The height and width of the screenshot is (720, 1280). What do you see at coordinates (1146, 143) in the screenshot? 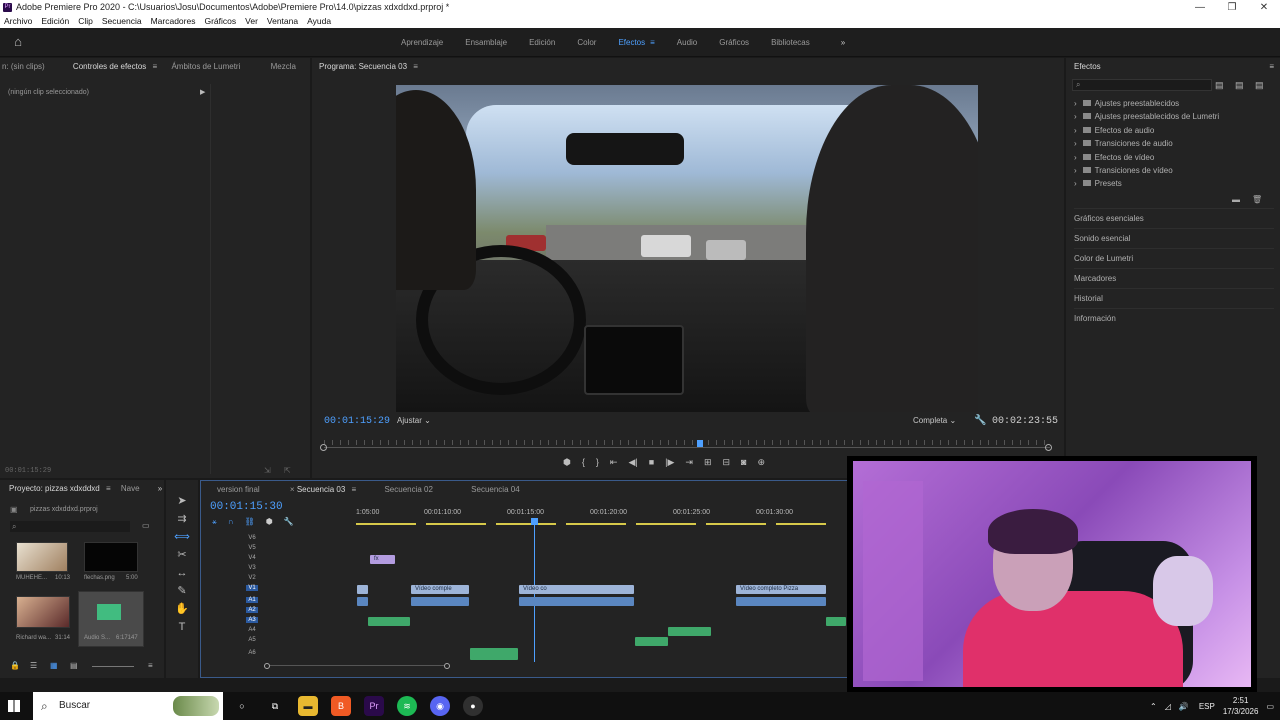
I see `effects-folder: › Transiciones de audio` at bounding box center [1146, 143].